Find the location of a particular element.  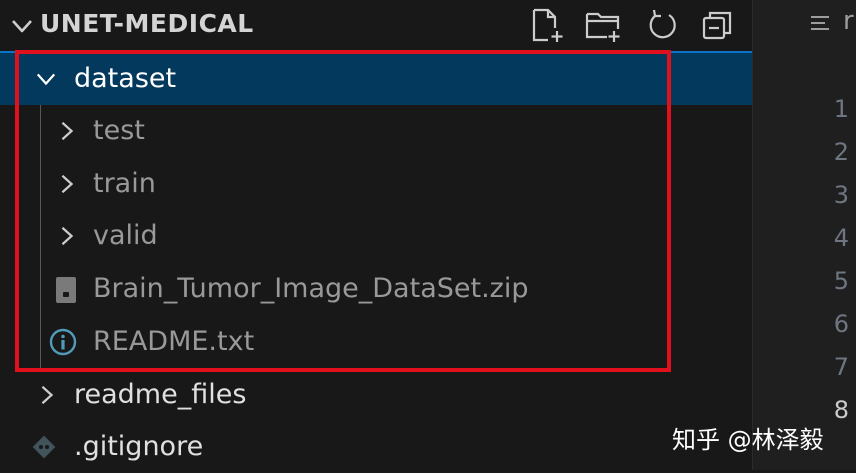

explorer-title: UNET-MEDICAL is located at coordinates (147, 23).